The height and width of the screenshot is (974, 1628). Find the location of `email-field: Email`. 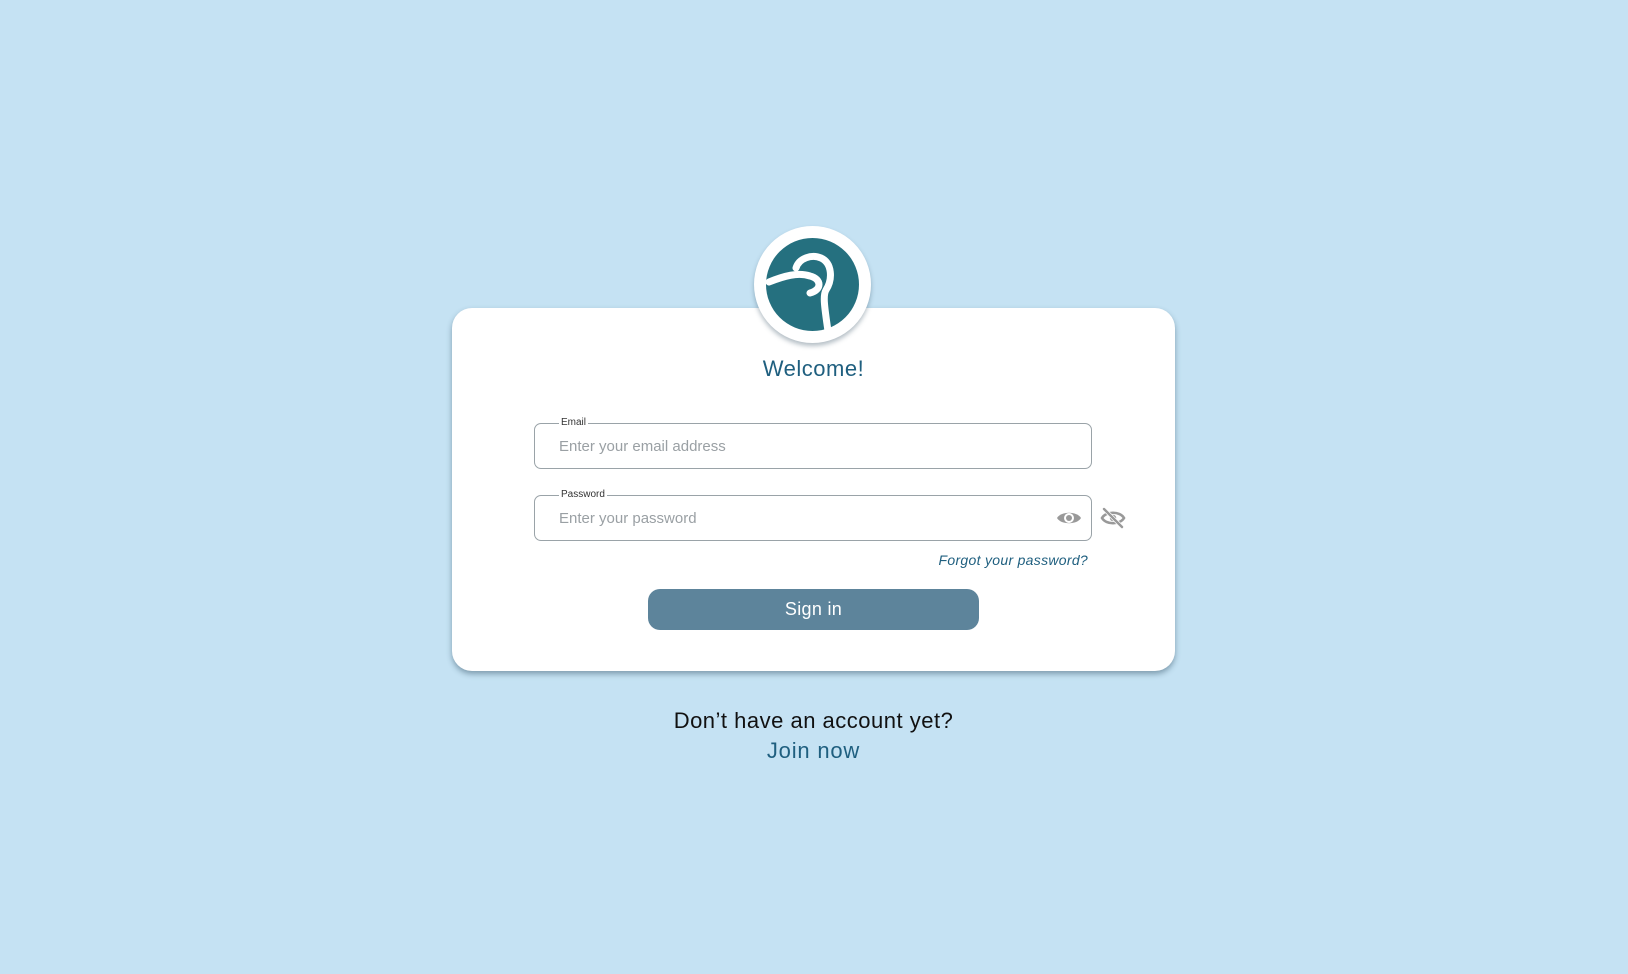

email-field: Email is located at coordinates (813, 443).